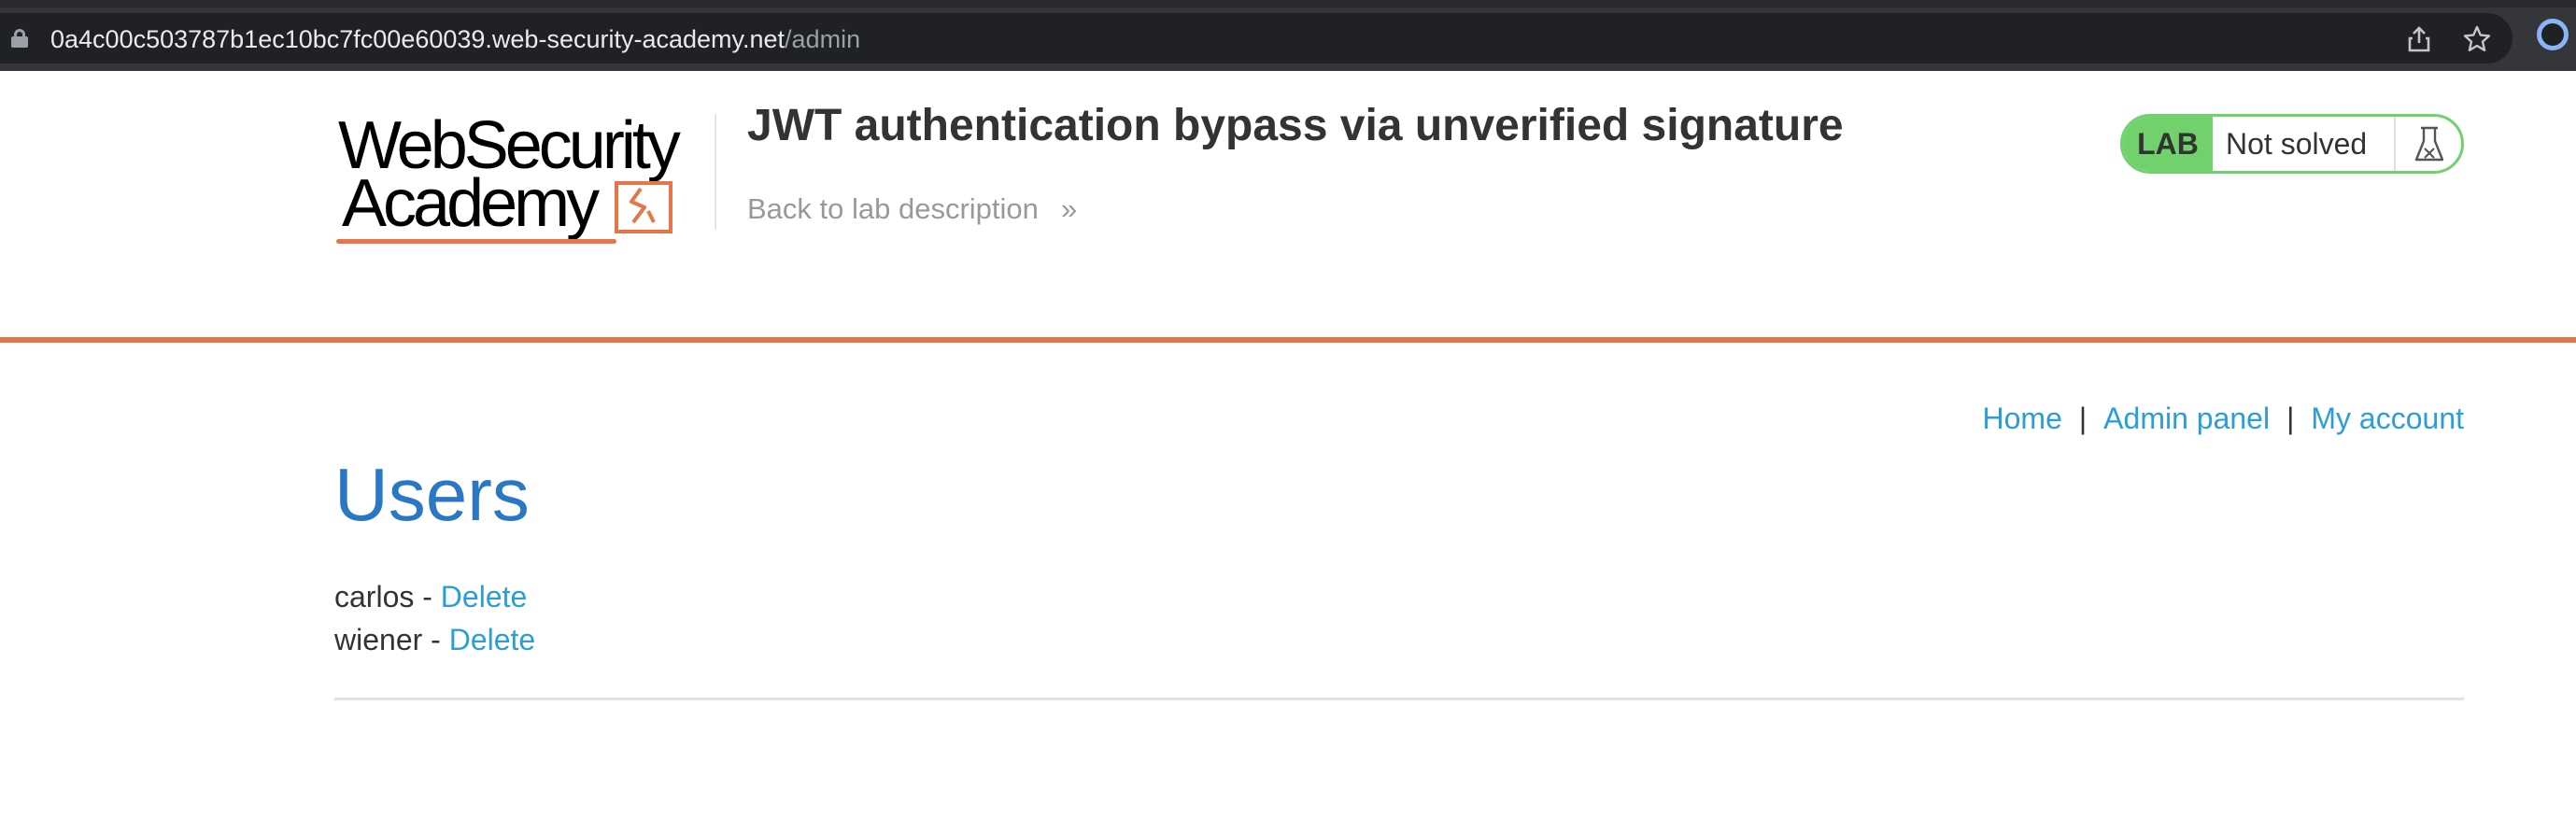 Image resolution: width=2576 pixels, height=818 pixels. What do you see at coordinates (19, 38) in the screenshot?
I see `lock-icon` at bounding box center [19, 38].